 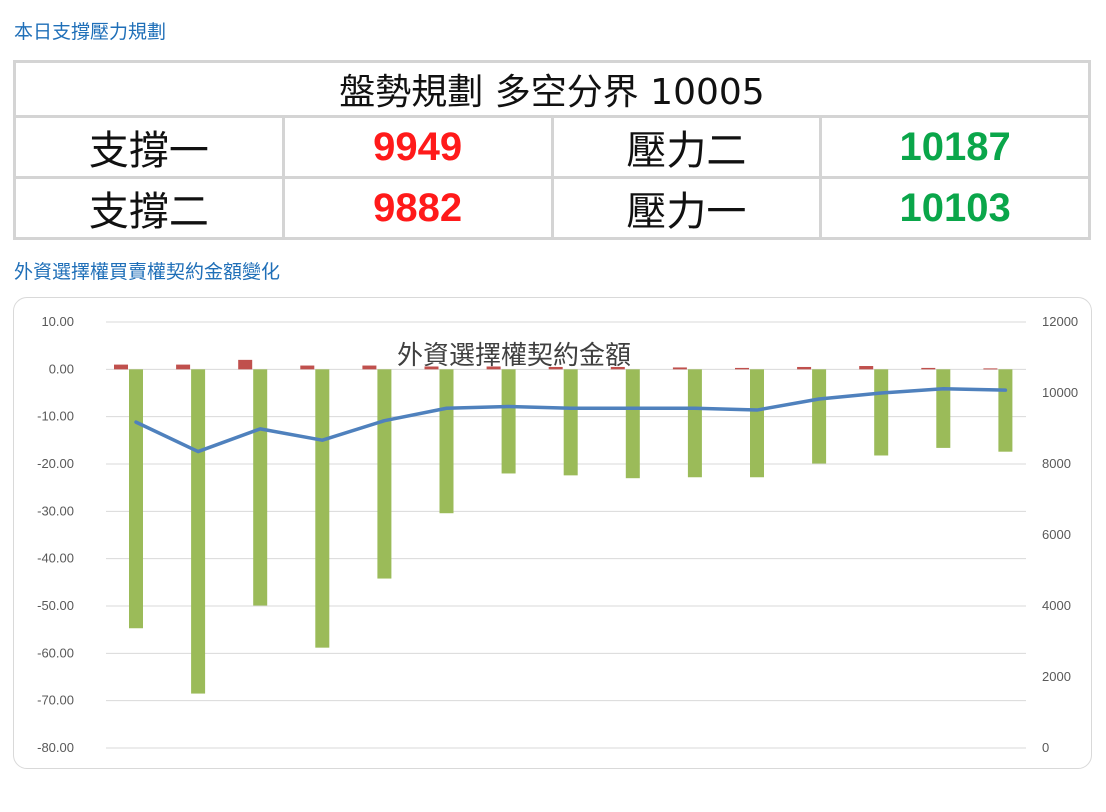 What do you see at coordinates (686, 208) in the screenshot?
I see `resistance-1-label: 壓力一` at bounding box center [686, 208].